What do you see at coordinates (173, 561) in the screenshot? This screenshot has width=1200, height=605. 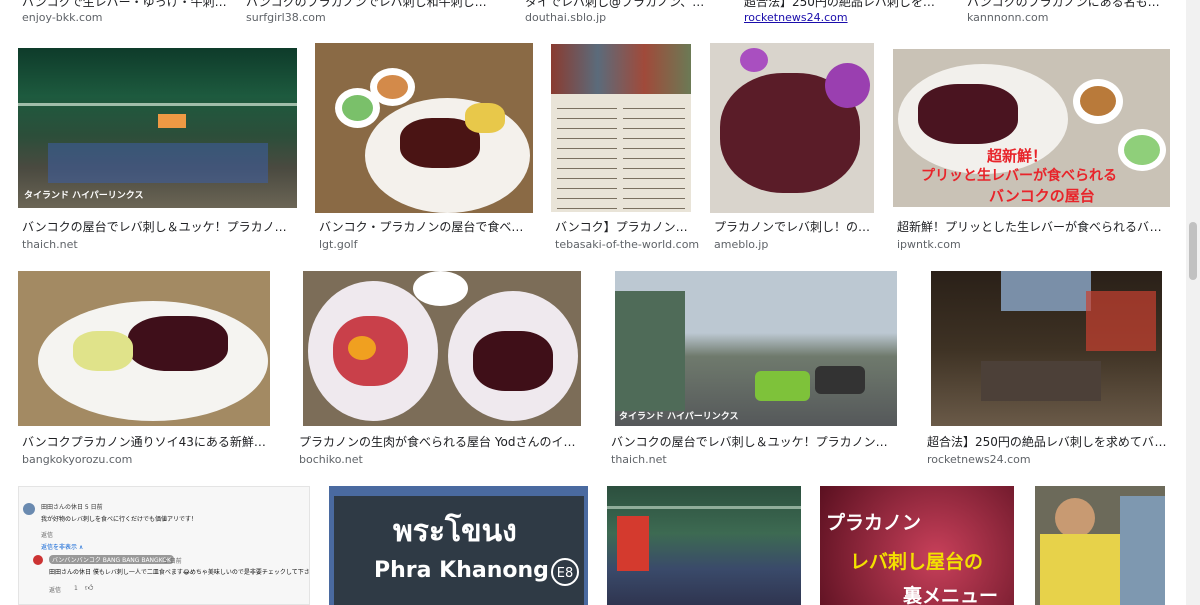 I see `comment-time: 5 日前` at bounding box center [173, 561].